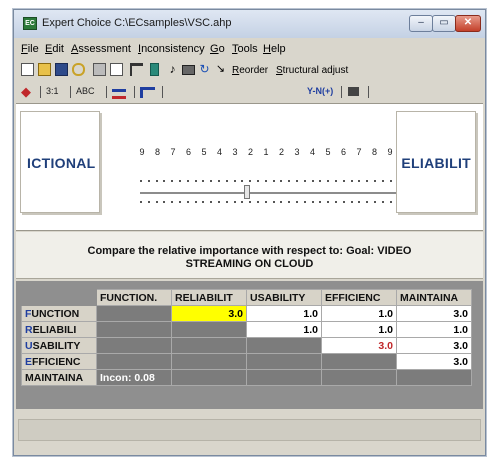 This screenshot has width=499, height=463. I want to click on music-note-icon: ♪, so click(172, 69).